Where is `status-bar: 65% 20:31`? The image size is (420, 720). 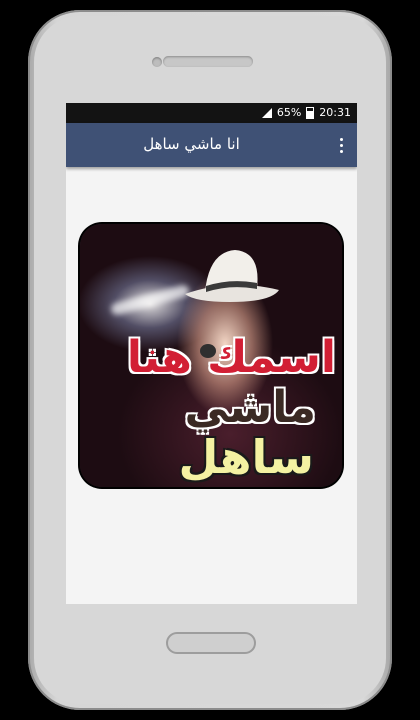
status-bar: 65% 20:31 is located at coordinates (211, 113).